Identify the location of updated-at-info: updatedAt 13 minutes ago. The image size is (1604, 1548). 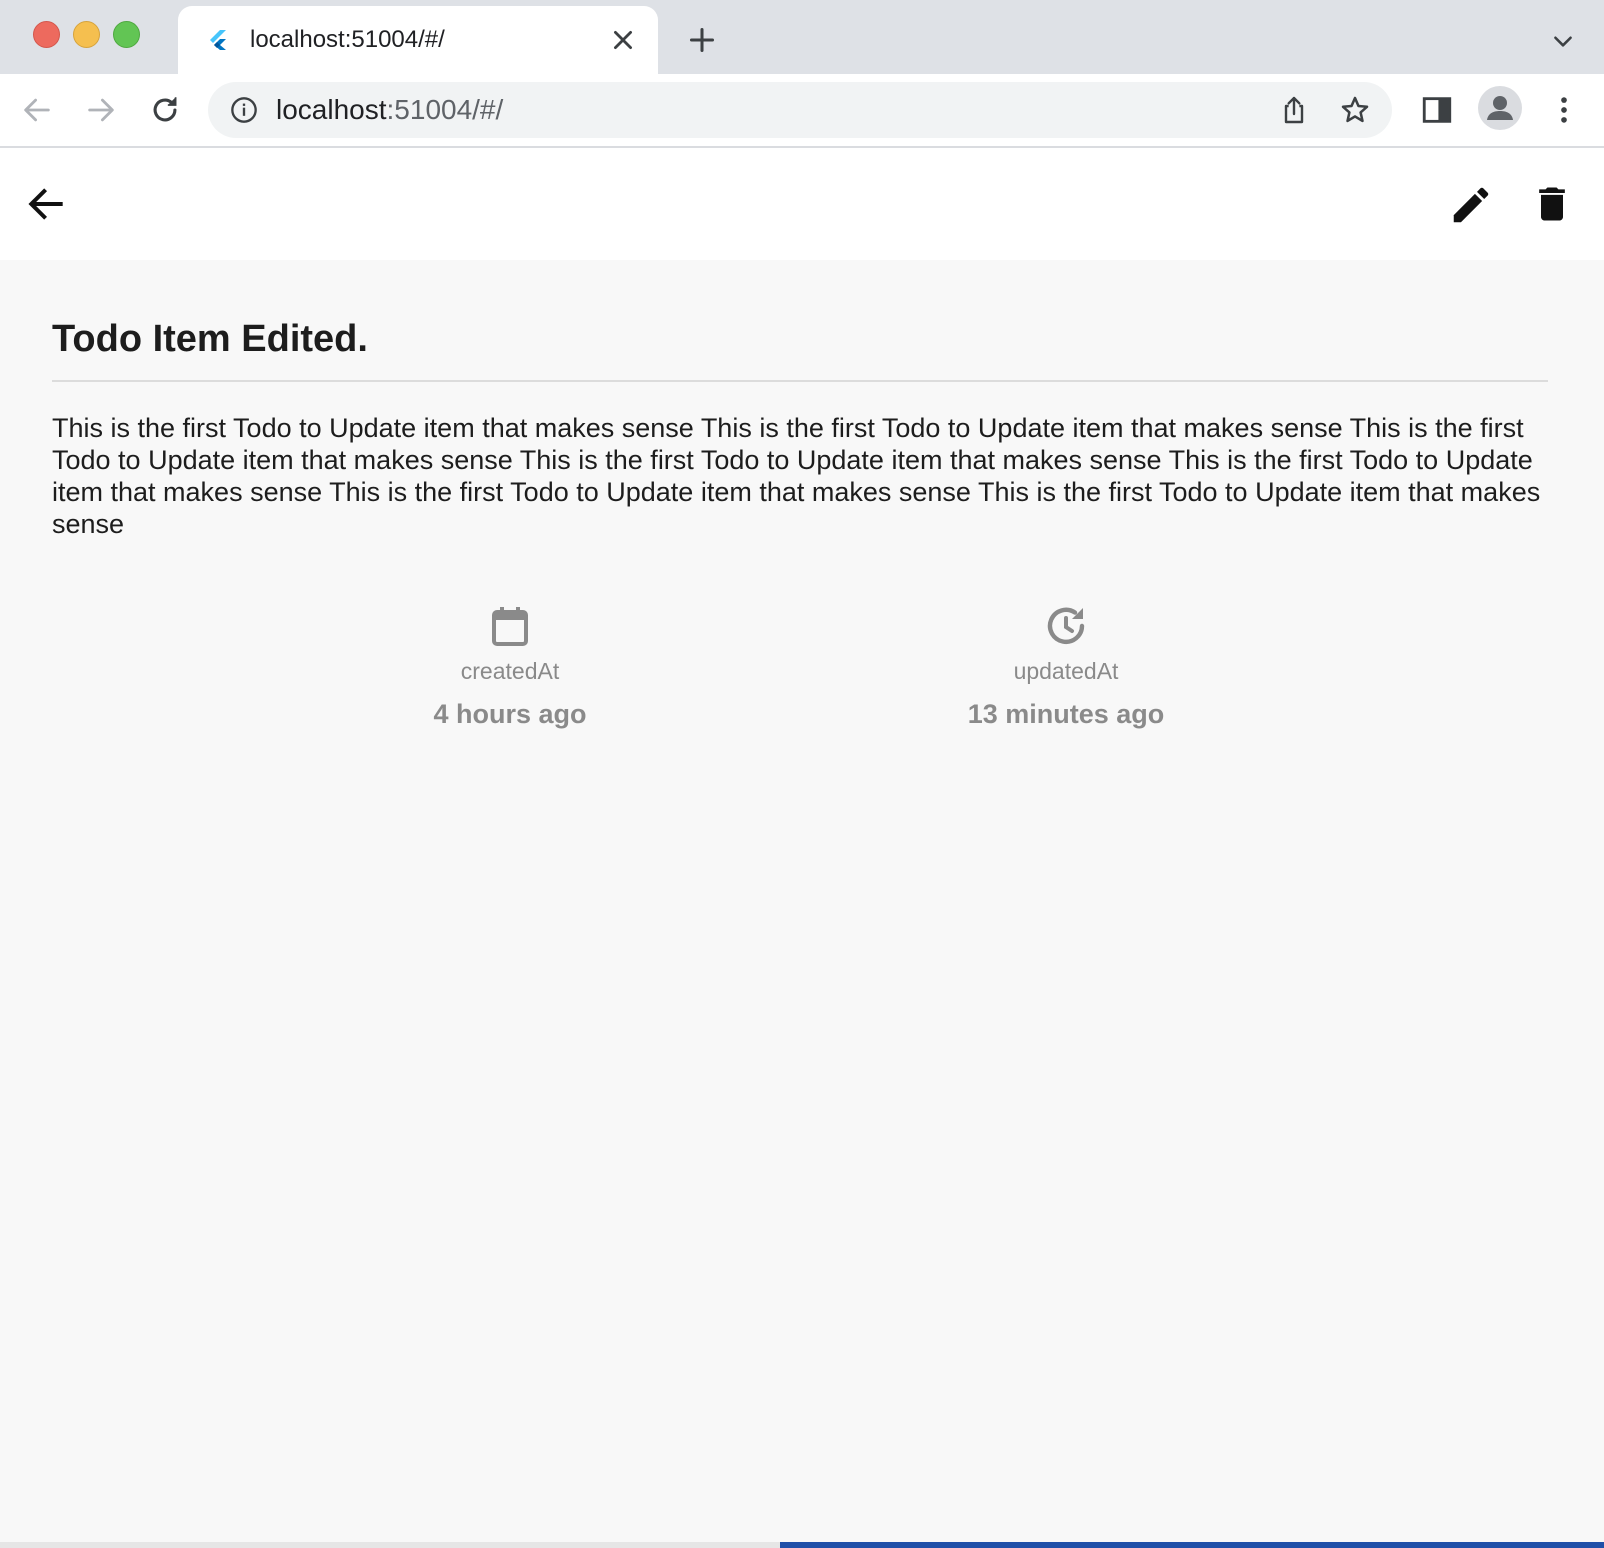
(1066, 666).